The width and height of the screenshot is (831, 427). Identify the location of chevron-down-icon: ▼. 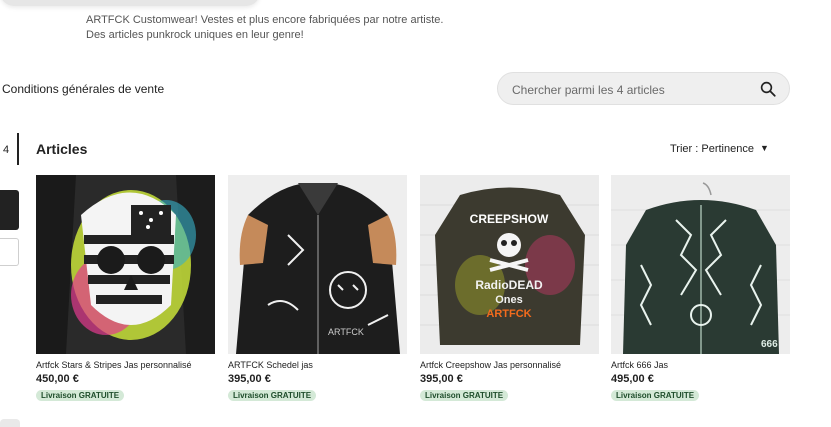
(764, 148).